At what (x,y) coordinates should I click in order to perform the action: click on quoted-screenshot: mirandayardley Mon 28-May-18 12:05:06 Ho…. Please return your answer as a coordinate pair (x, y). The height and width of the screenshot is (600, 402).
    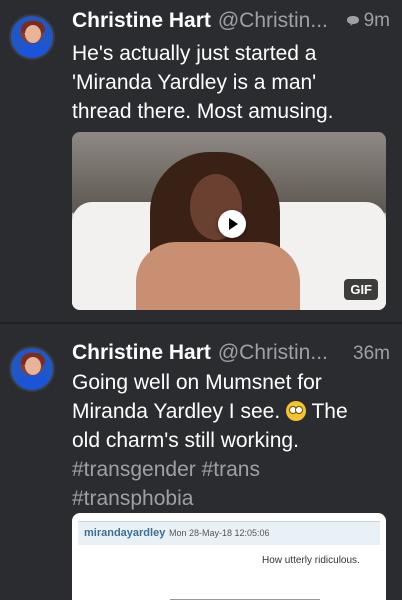
    Looking at the image, I should click on (229, 556).